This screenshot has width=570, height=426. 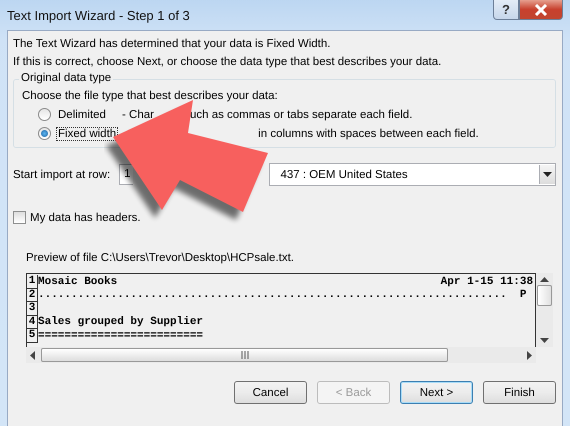 I want to click on close-icon, so click(x=541, y=10).